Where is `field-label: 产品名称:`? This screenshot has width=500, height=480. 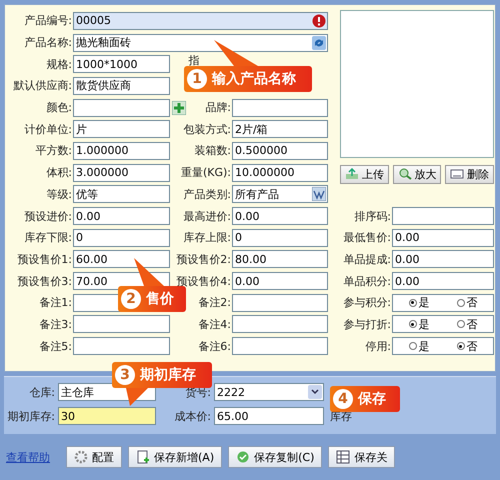 field-label: 产品名称: is located at coordinates (48, 42).